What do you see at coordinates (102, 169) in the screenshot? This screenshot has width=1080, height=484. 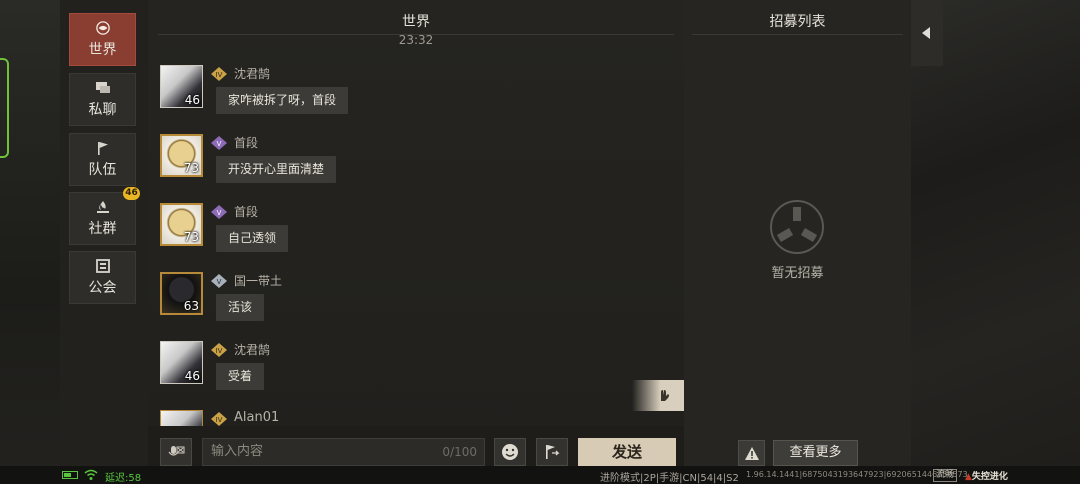 I see `tab-team-label: 队伍` at bounding box center [102, 169].